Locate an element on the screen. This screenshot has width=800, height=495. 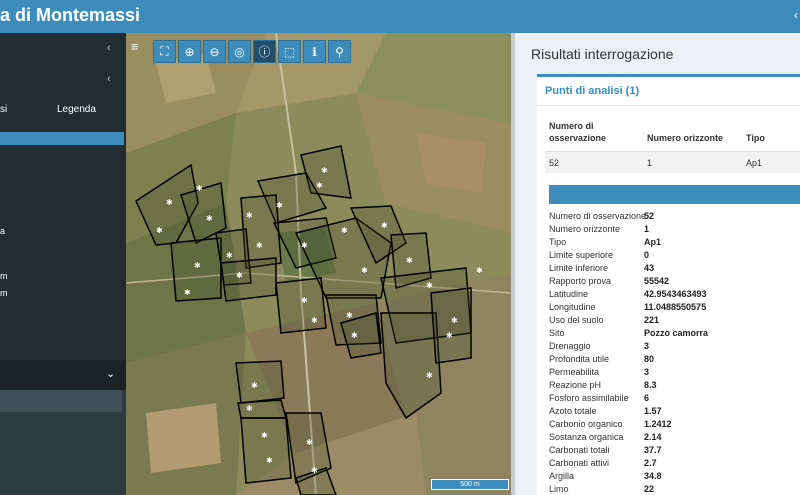
attribute-row: Profondita utile 80 is located at coordinates (674, 359).